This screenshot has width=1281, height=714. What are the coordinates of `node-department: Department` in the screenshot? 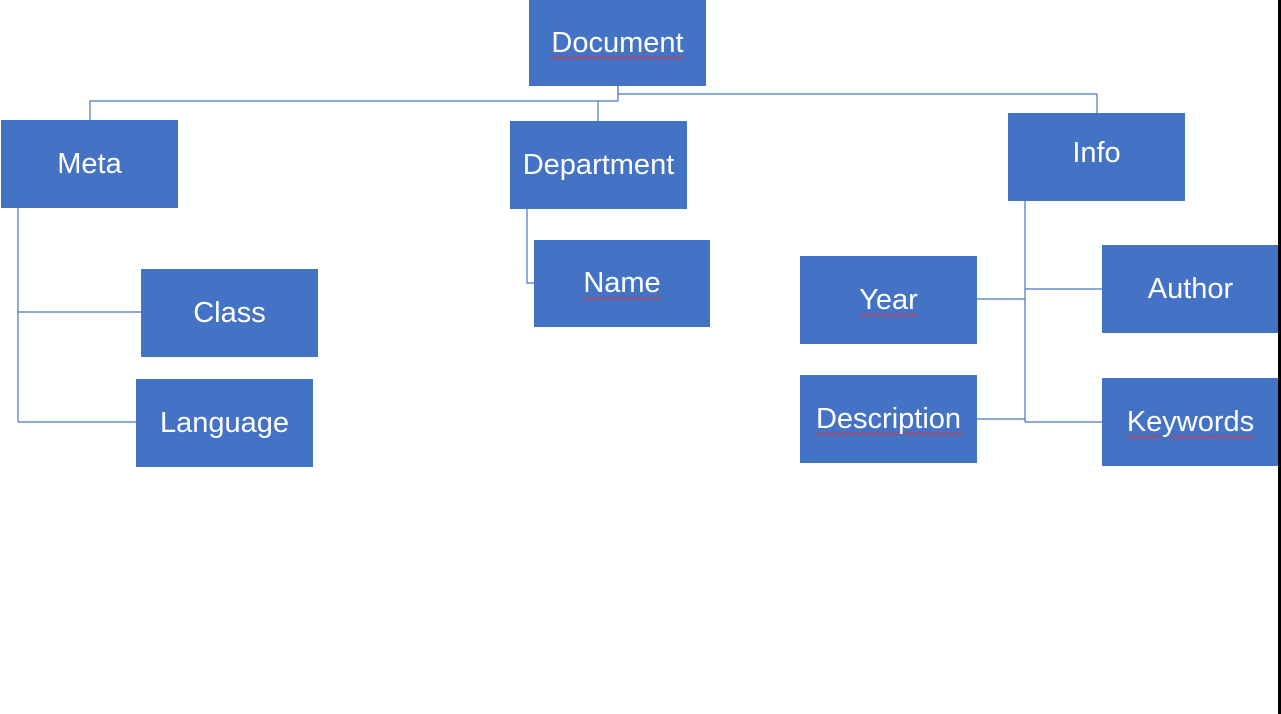 It's located at (598, 165).